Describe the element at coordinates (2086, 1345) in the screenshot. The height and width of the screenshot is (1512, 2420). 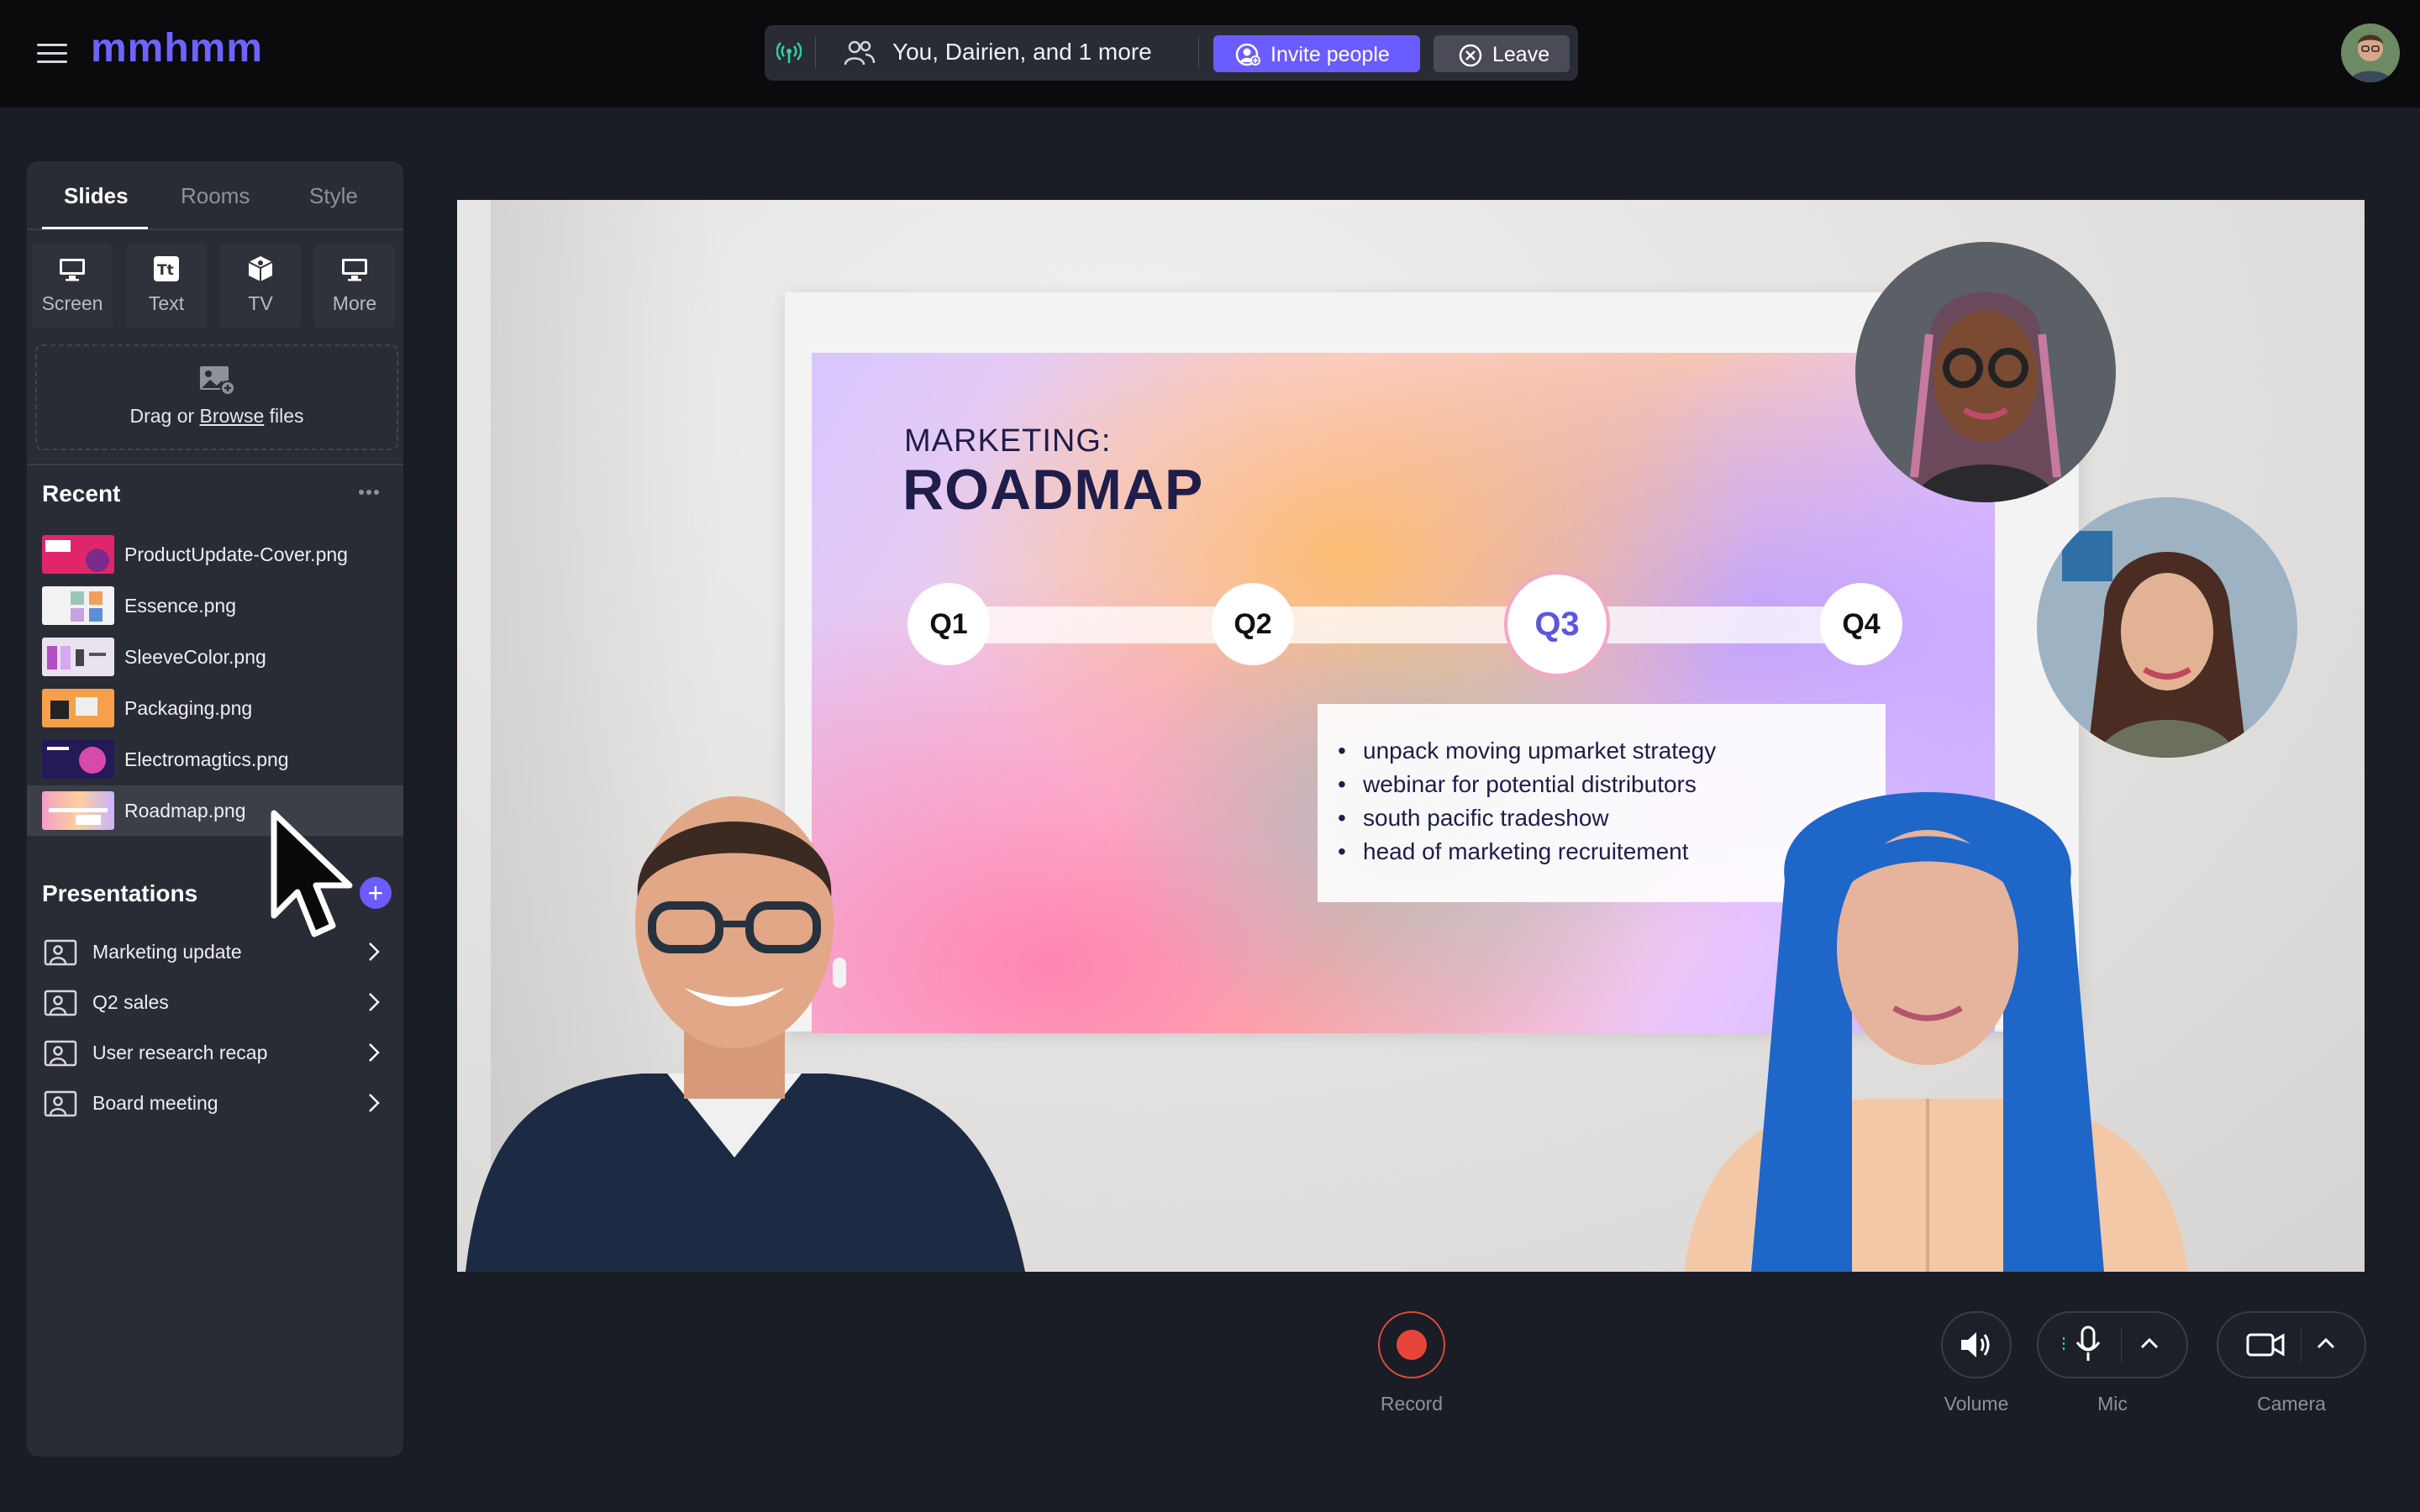
I see `microphone-icon` at that location.